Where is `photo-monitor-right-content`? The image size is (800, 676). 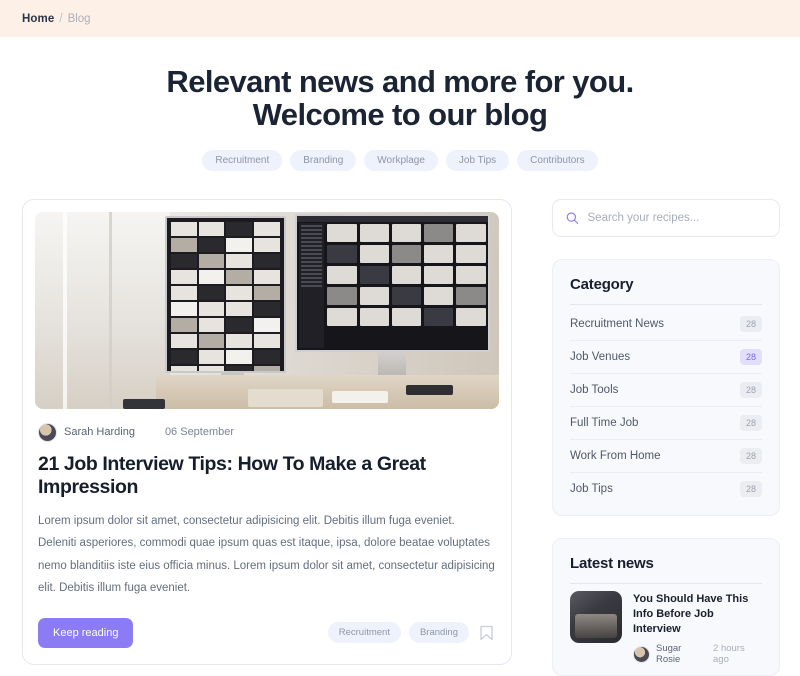 photo-monitor-right-content is located at coordinates (406, 285).